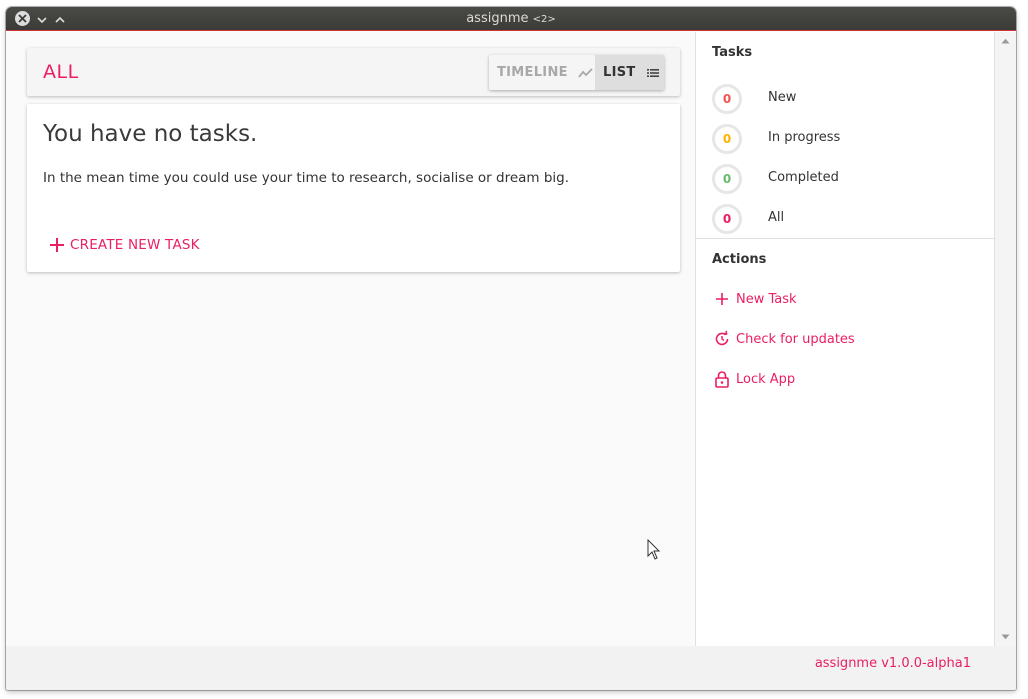 Image resolution: width=1028 pixels, height=699 pixels. I want to click on titlebar: assignme <2>, so click(511, 19).